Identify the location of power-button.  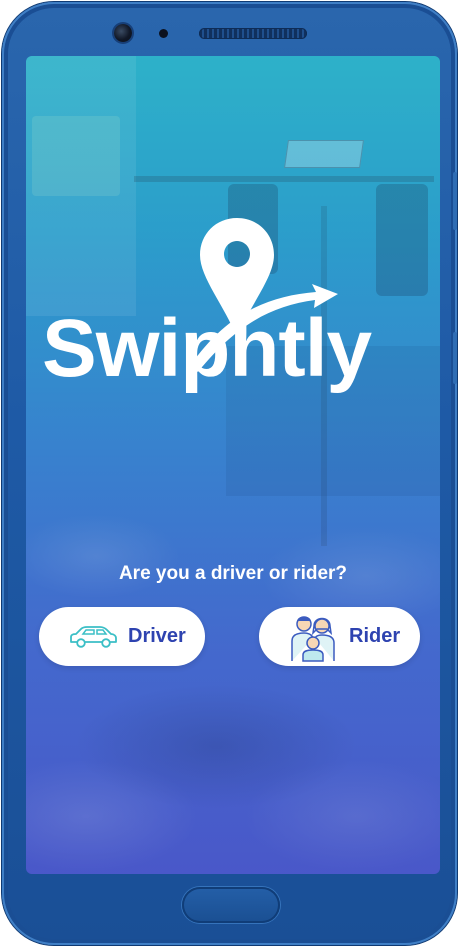
(455, 358).